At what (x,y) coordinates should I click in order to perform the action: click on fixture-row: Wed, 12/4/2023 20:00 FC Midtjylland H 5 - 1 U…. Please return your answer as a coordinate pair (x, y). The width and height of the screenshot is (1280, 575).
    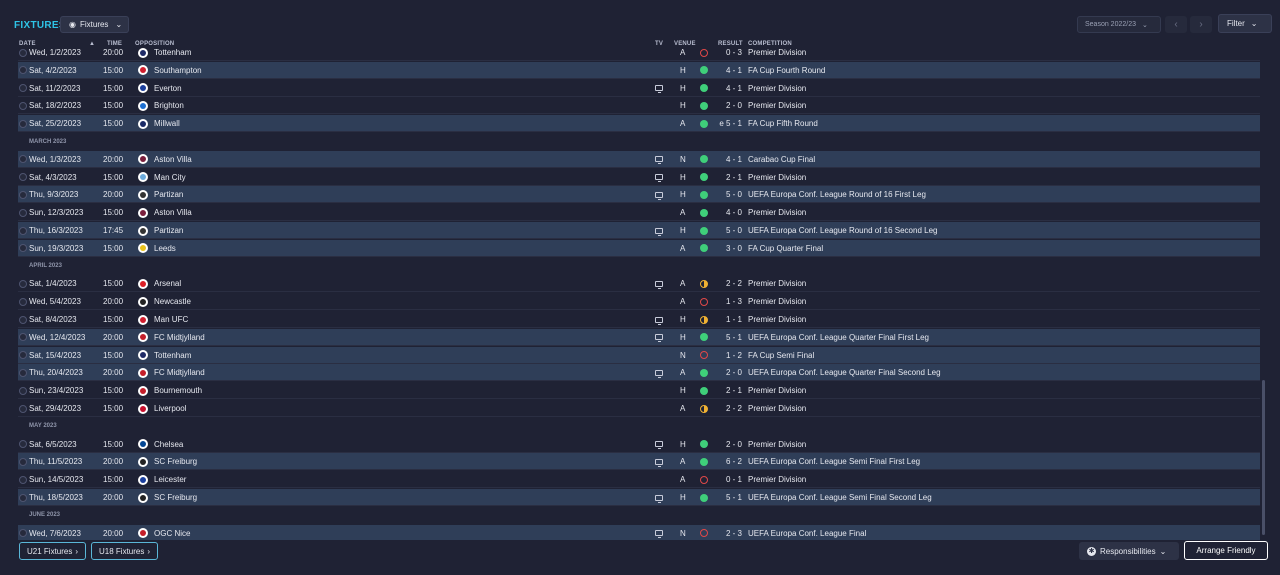
    Looking at the image, I should click on (639, 337).